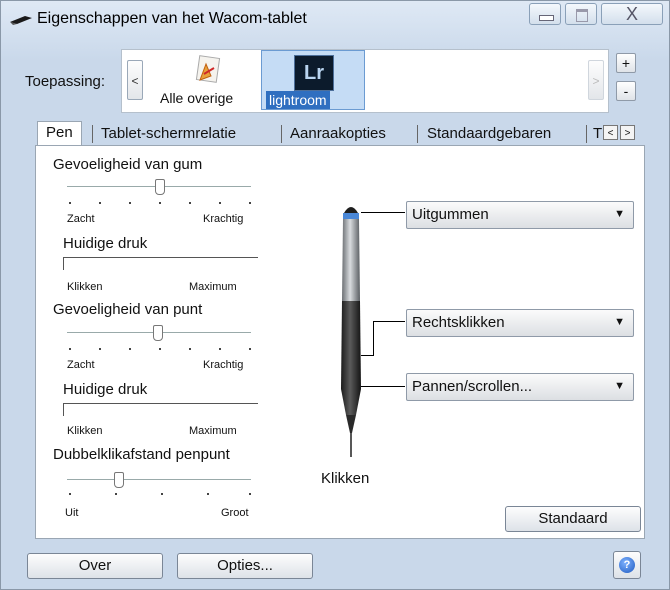  What do you see at coordinates (119, 480) in the screenshot?
I see `double-click-distance-slider` at bounding box center [119, 480].